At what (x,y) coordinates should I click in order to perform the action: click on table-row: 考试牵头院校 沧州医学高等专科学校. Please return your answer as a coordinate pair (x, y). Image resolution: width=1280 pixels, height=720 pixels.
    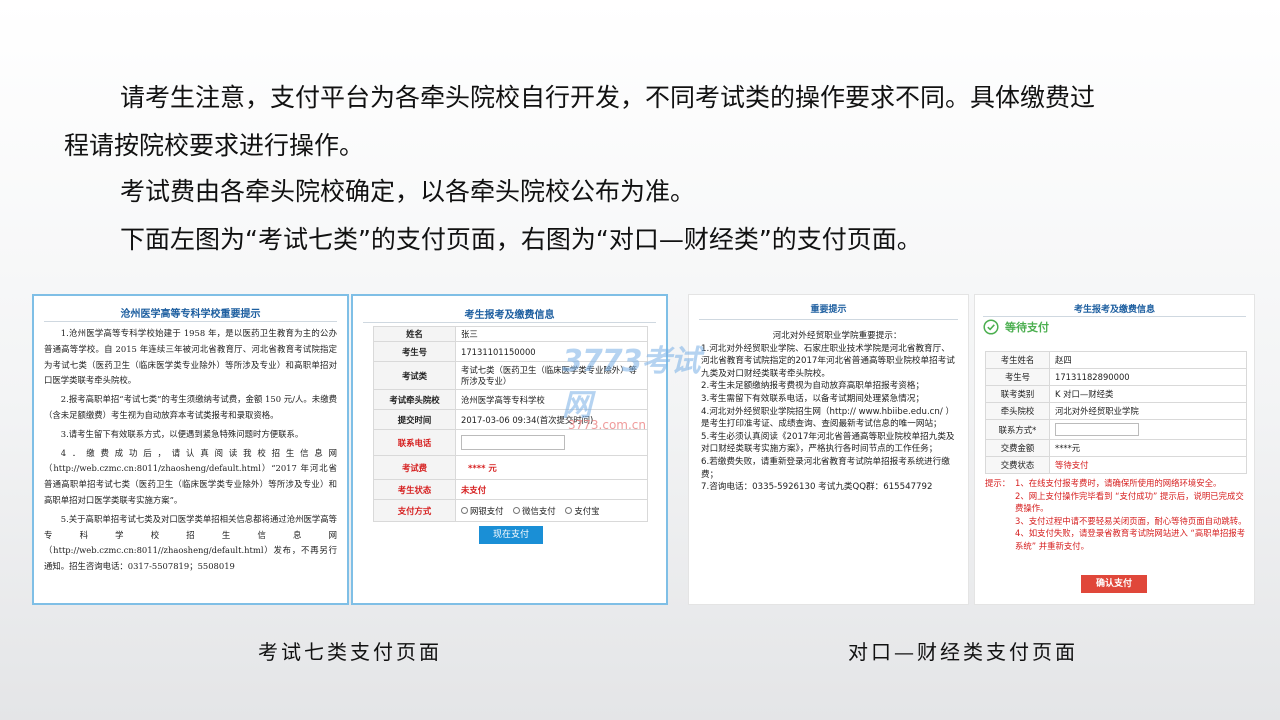
    Looking at the image, I should click on (510, 399).